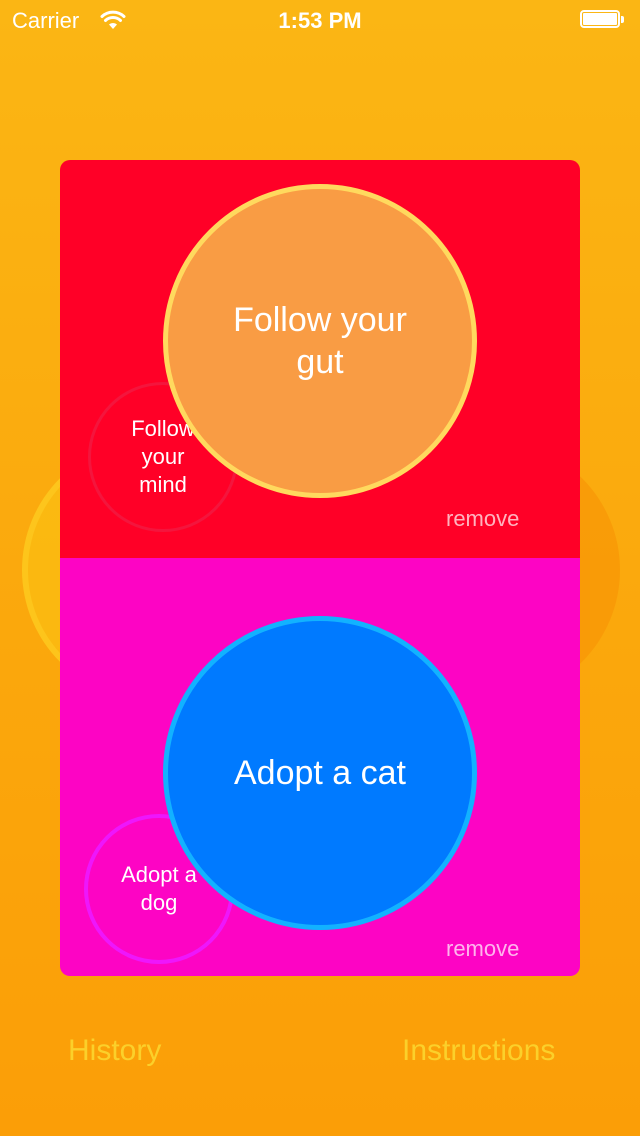 Image resolution: width=640 pixels, height=1136 pixels. What do you see at coordinates (478, 1051) in the screenshot?
I see `instructions-link: Instructions` at bounding box center [478, 1051].